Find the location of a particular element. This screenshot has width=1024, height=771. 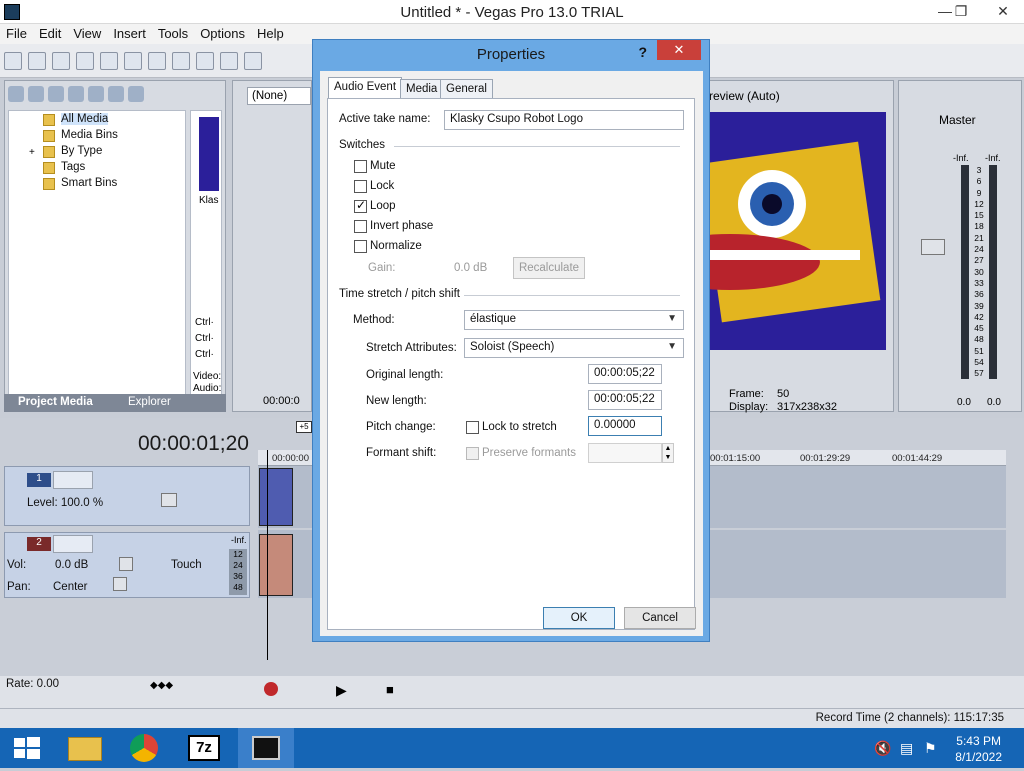

media-thumbnail-label: Klas is located at coordinates (209, 200).